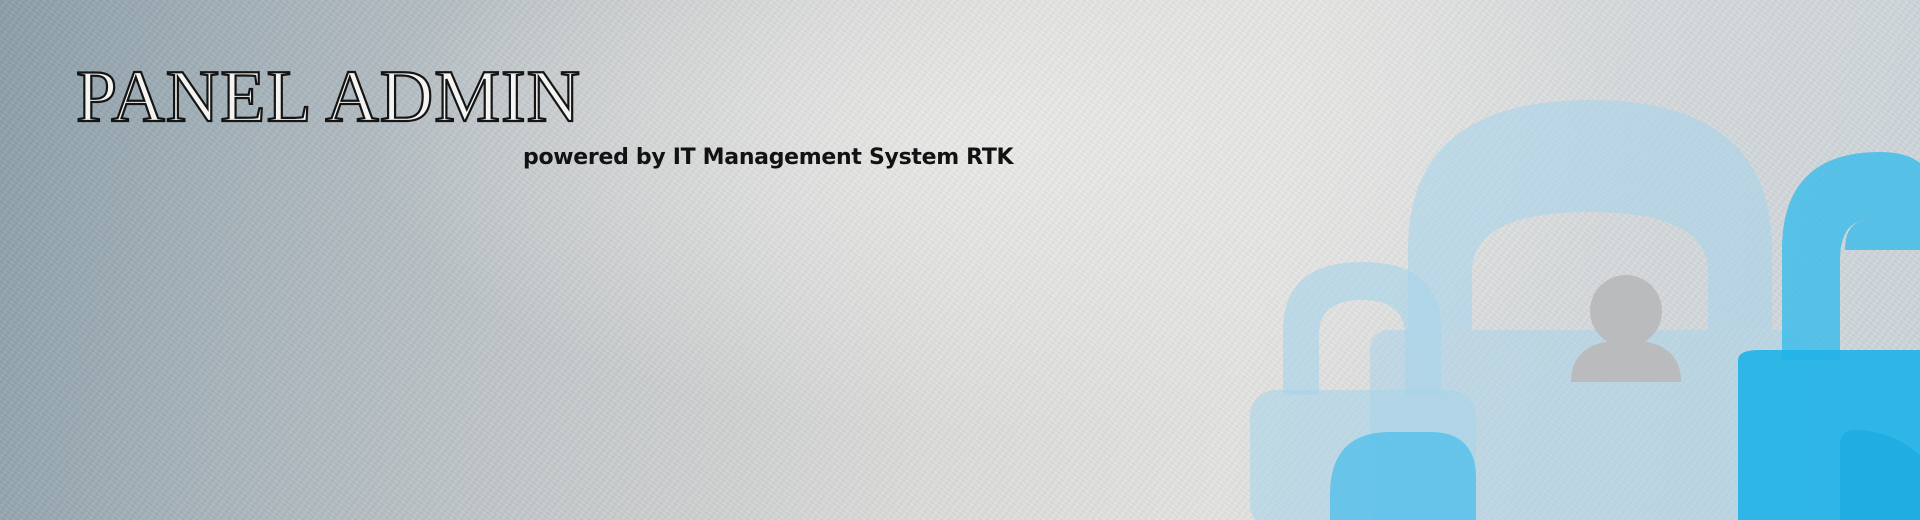  Describe the element at coordinates (328, 97) in the screenshot. I see `page-title: PANEL ADMIN` at that location.